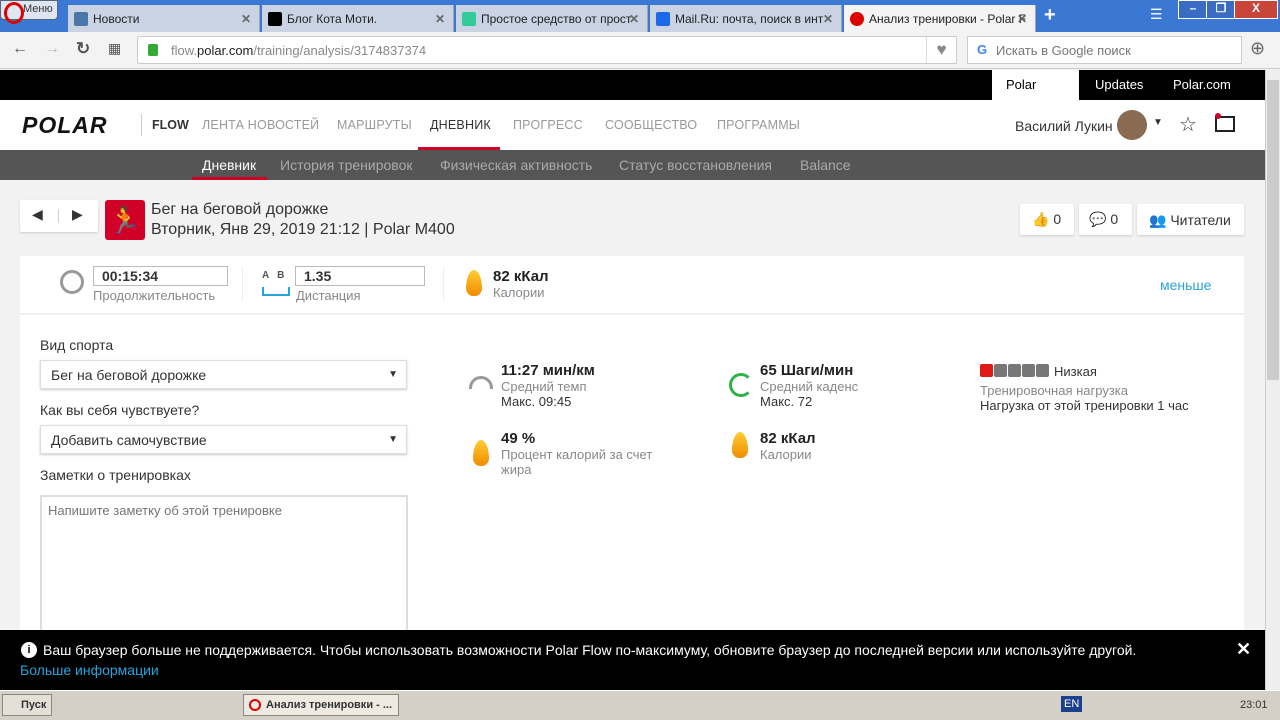 Image resolution: width=1280 pixels, height=720 pixels. Describe the element at coordinates (460, 125) in the screenshot. I see `nav-diary: ДНЕВНИК` at that location.